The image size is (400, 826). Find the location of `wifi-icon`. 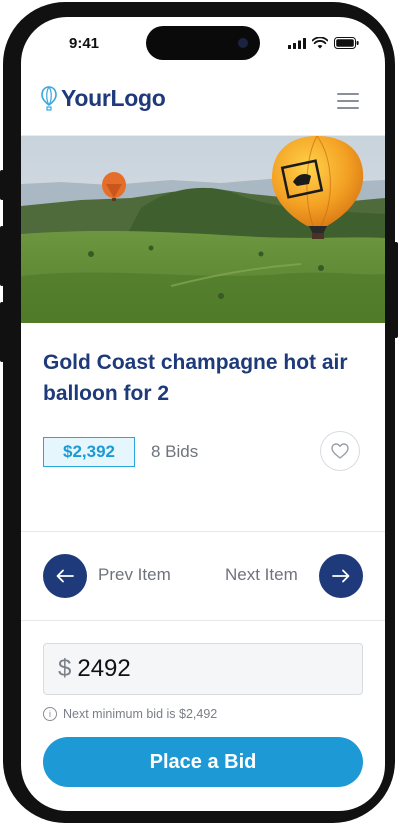

wifi-icon is located at coordinates (320, 43).